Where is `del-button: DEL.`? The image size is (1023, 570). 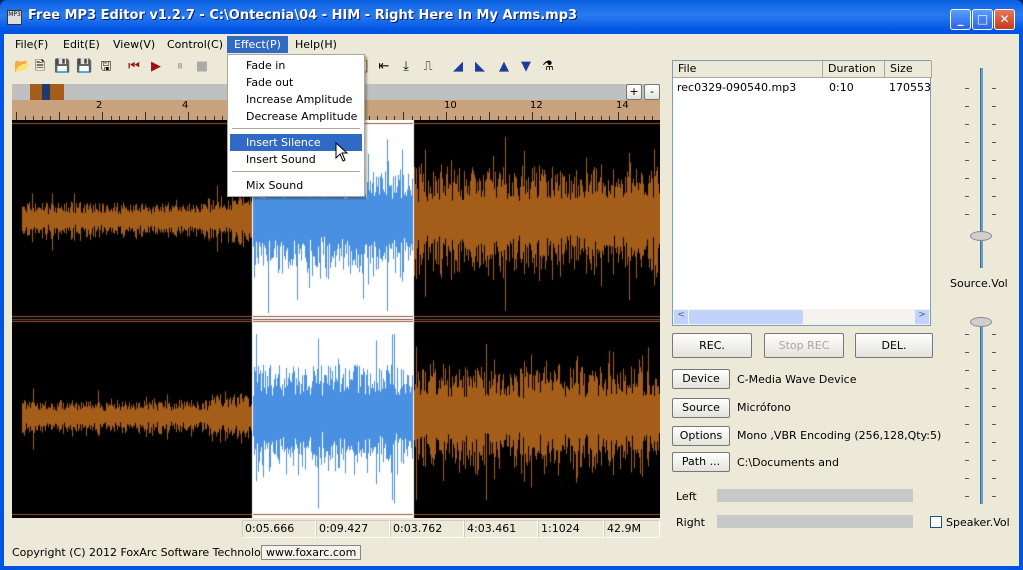 del-button: DEL. is located at coordinates (894, 345).